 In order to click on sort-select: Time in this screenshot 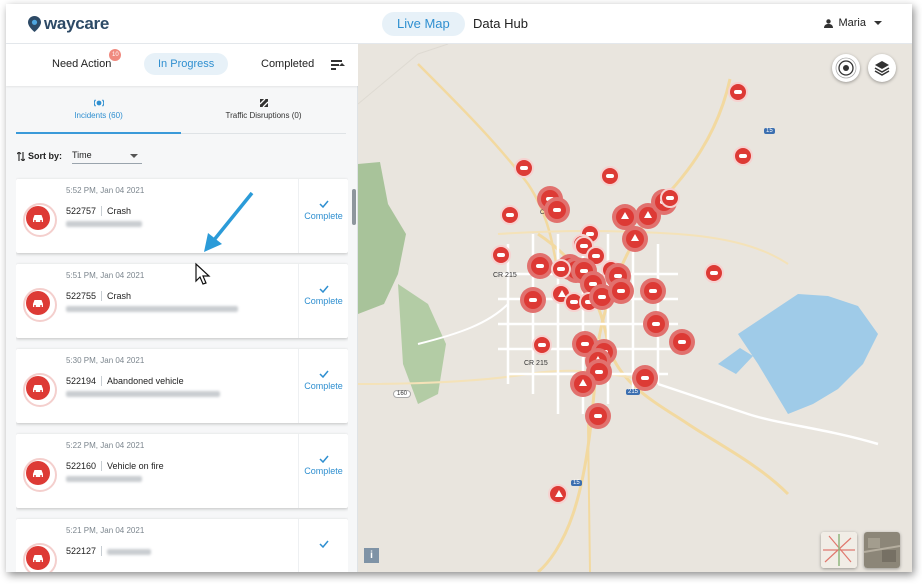, I will do `click(107, 156)`.